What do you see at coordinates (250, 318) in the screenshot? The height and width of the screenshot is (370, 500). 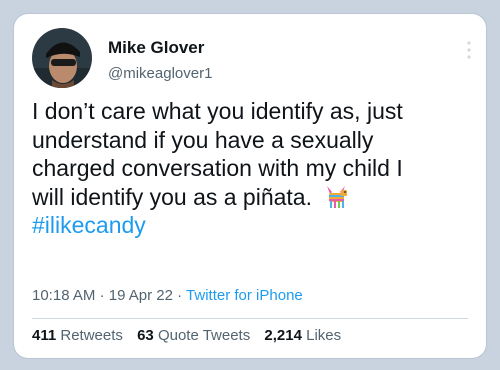 I see `divider` at bounding box center [250, 318].